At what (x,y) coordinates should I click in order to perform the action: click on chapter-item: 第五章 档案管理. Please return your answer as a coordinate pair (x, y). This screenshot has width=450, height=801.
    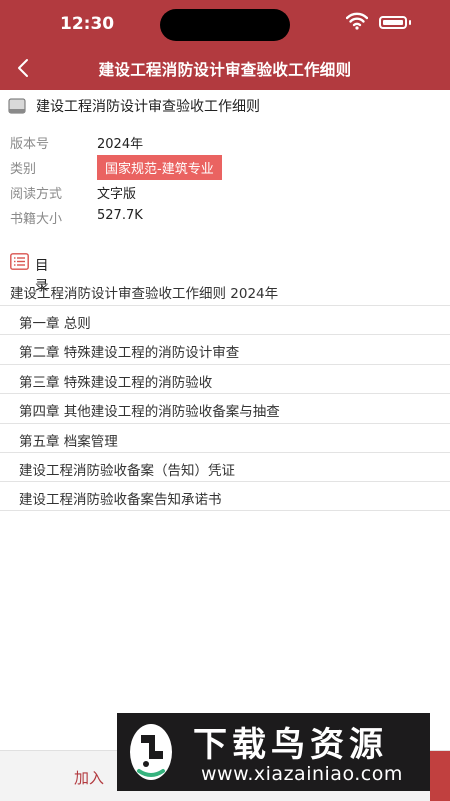
    Looking at the image, I should click on (225, 437).